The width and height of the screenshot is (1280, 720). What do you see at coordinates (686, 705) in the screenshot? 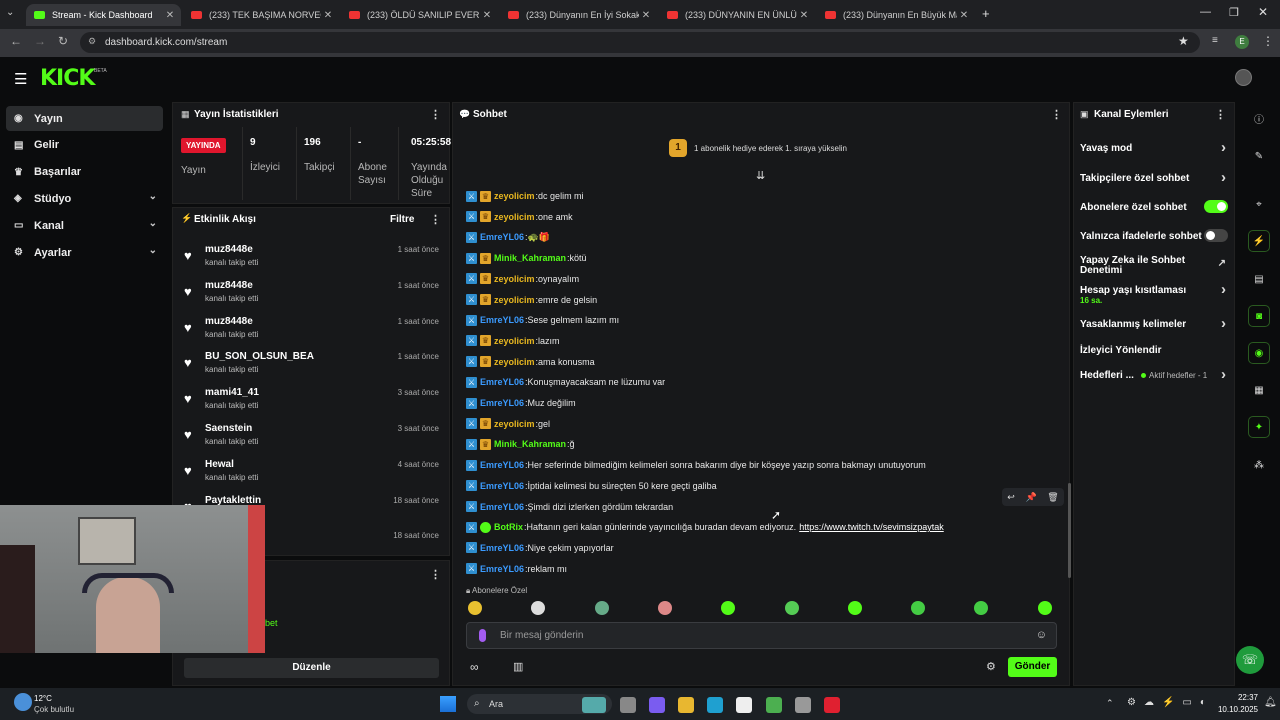
I see `folder-icon` at bounding box center [686, 705].